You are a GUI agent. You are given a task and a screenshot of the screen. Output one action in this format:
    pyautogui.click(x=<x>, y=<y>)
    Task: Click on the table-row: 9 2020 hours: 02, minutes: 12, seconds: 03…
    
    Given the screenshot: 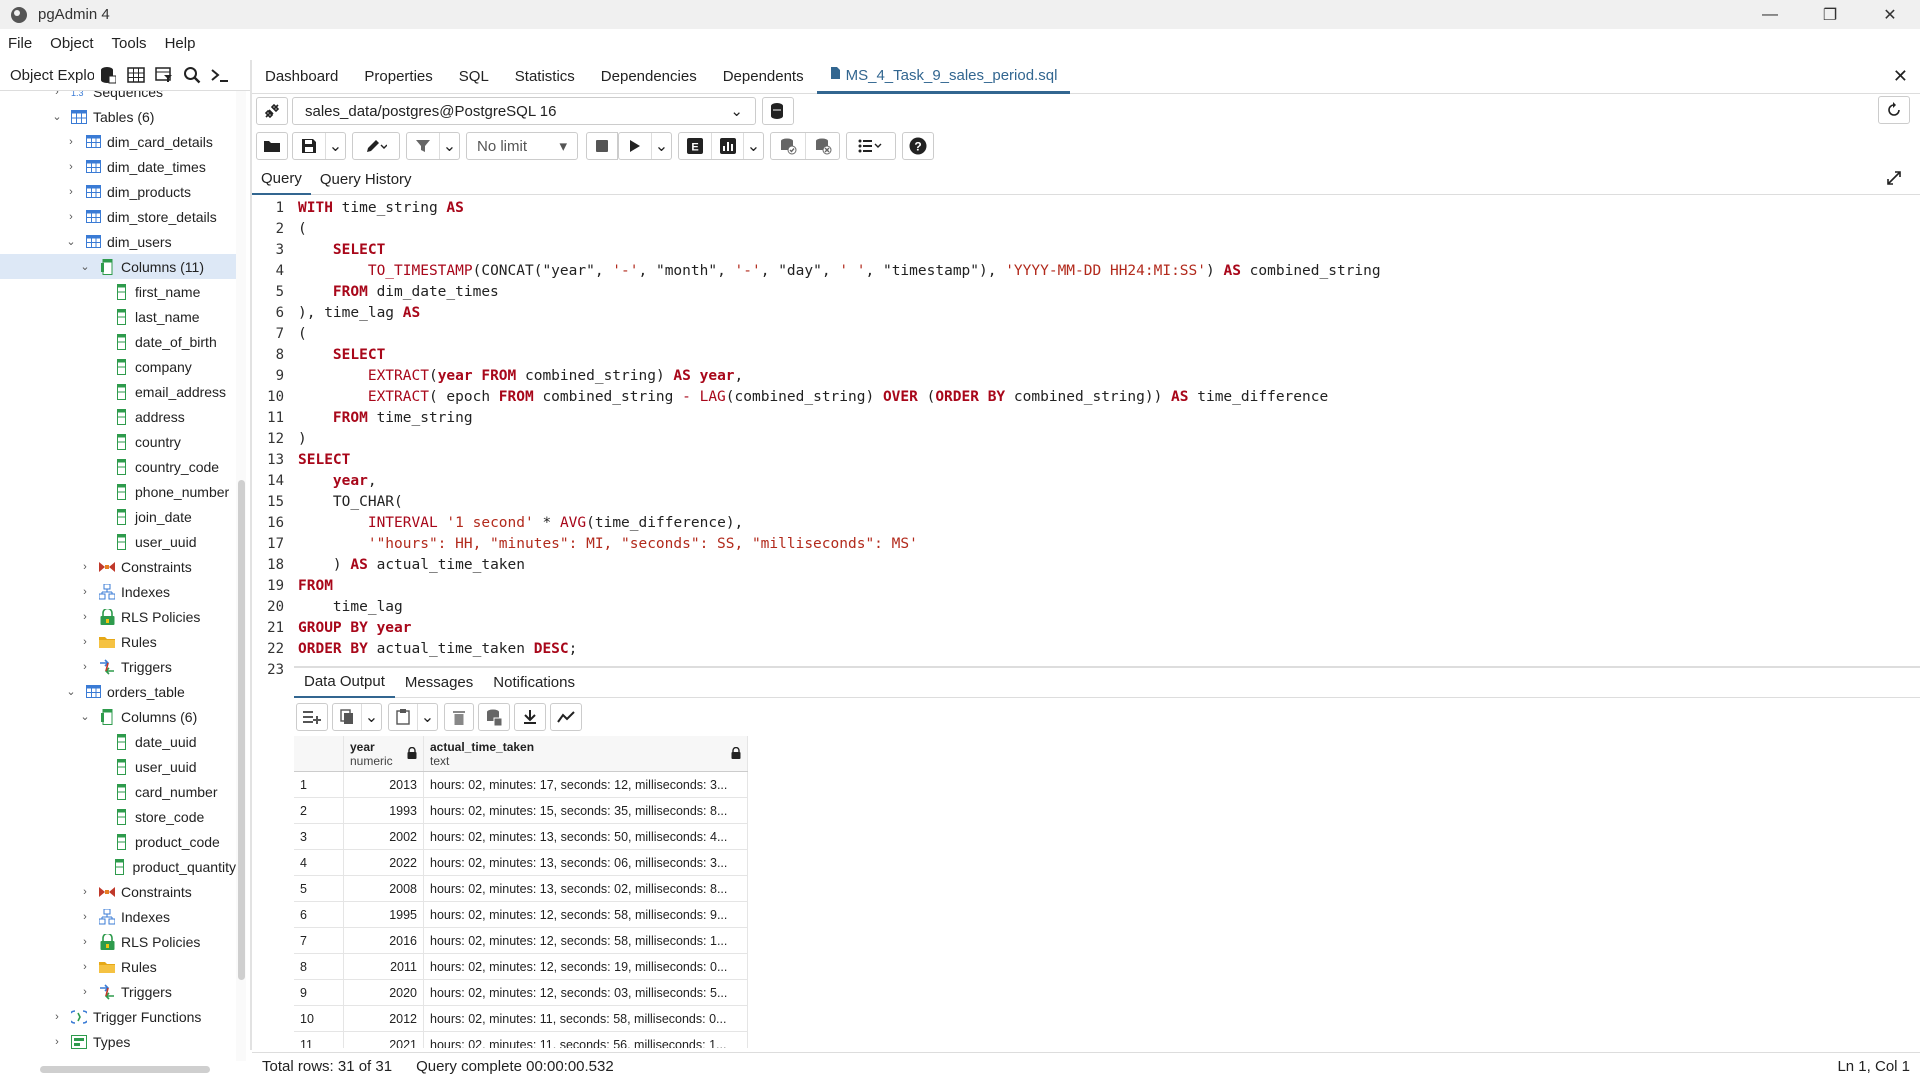 What is the action you would take?
    pyautogui.click(x=521, y=993)
    